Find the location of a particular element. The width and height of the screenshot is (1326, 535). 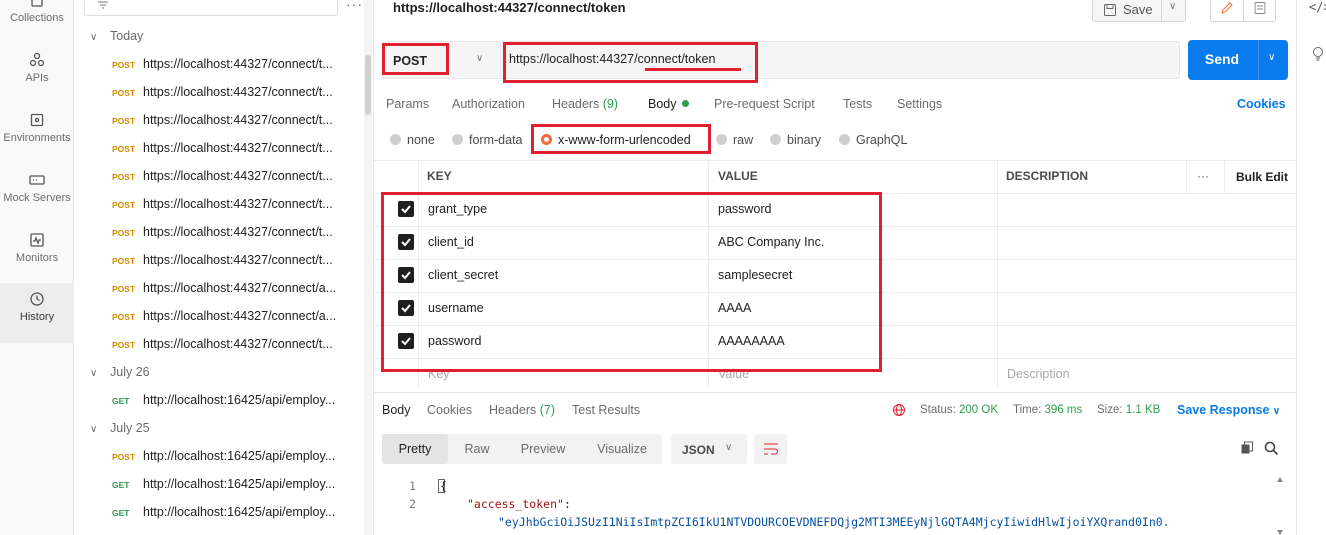

param-key: grant_type is located at coordinates (457, 209).